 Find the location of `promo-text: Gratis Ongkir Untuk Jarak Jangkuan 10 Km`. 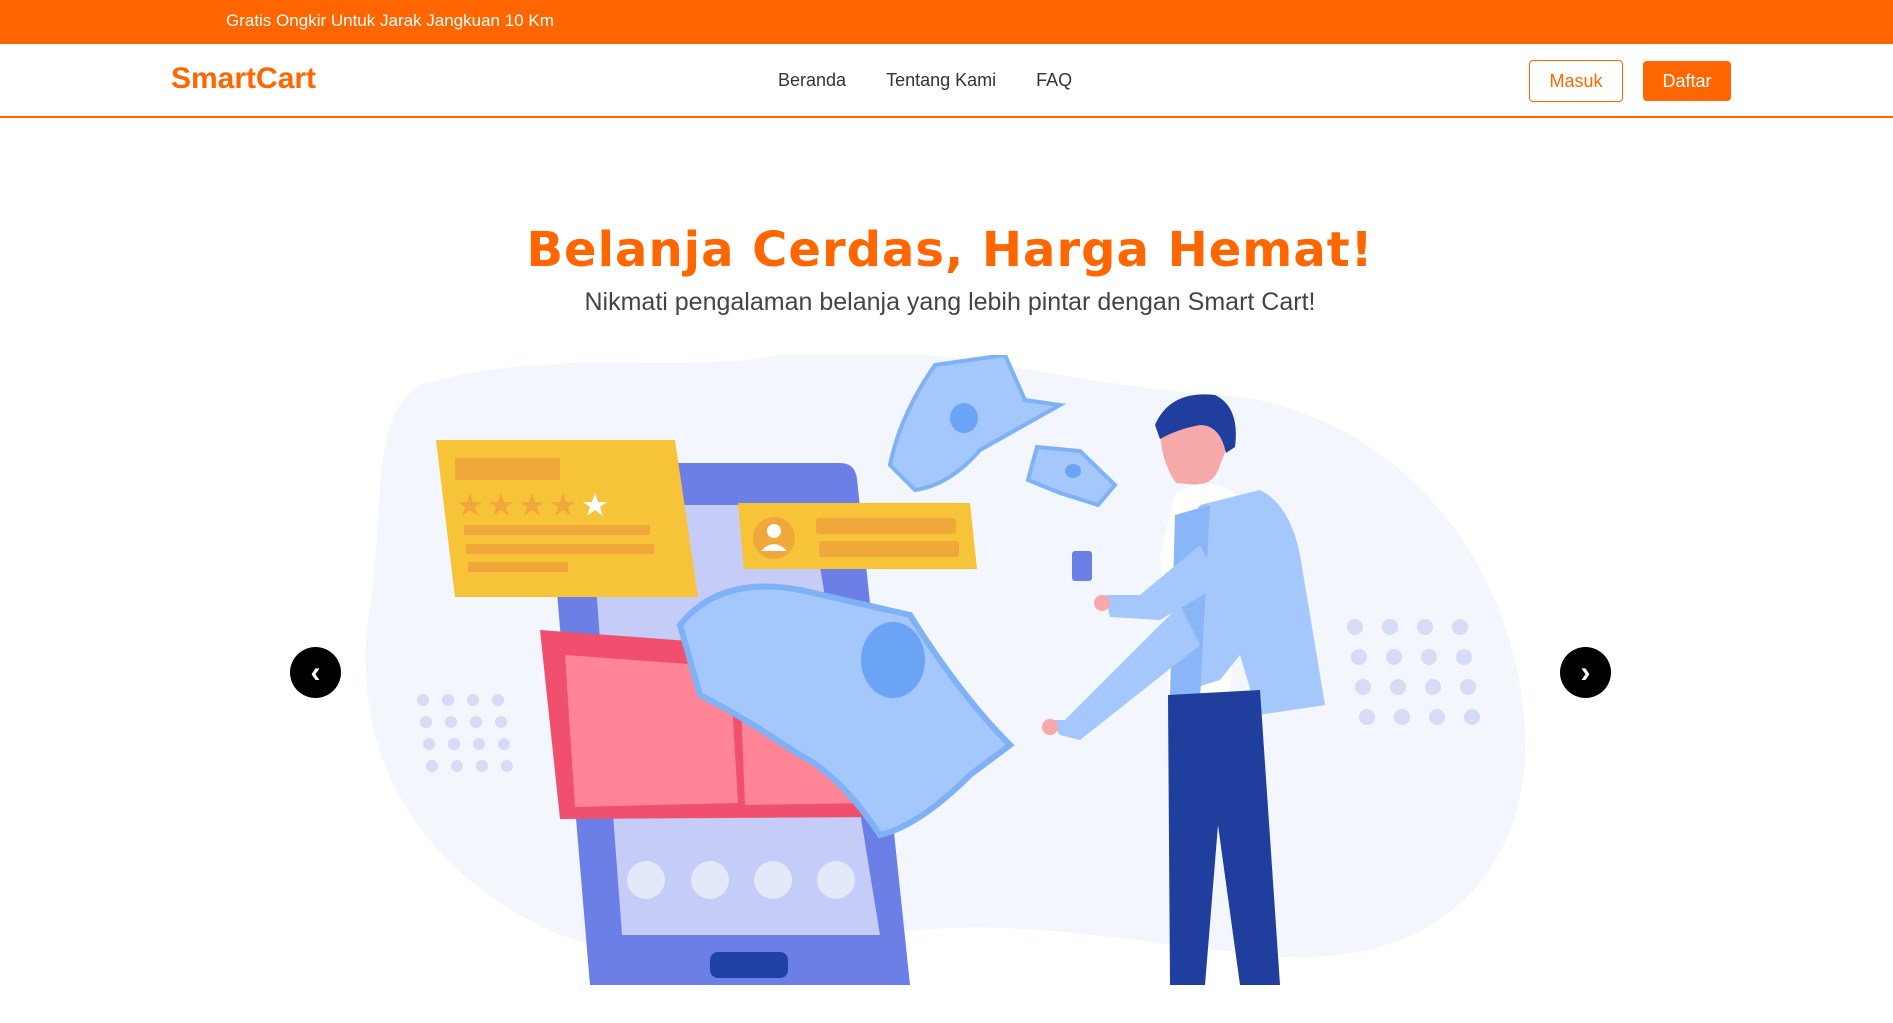

promo-text: Gratis Ongkir Untuk Jarak Jangkuan 10 Km is located at coordinates (390, 20).